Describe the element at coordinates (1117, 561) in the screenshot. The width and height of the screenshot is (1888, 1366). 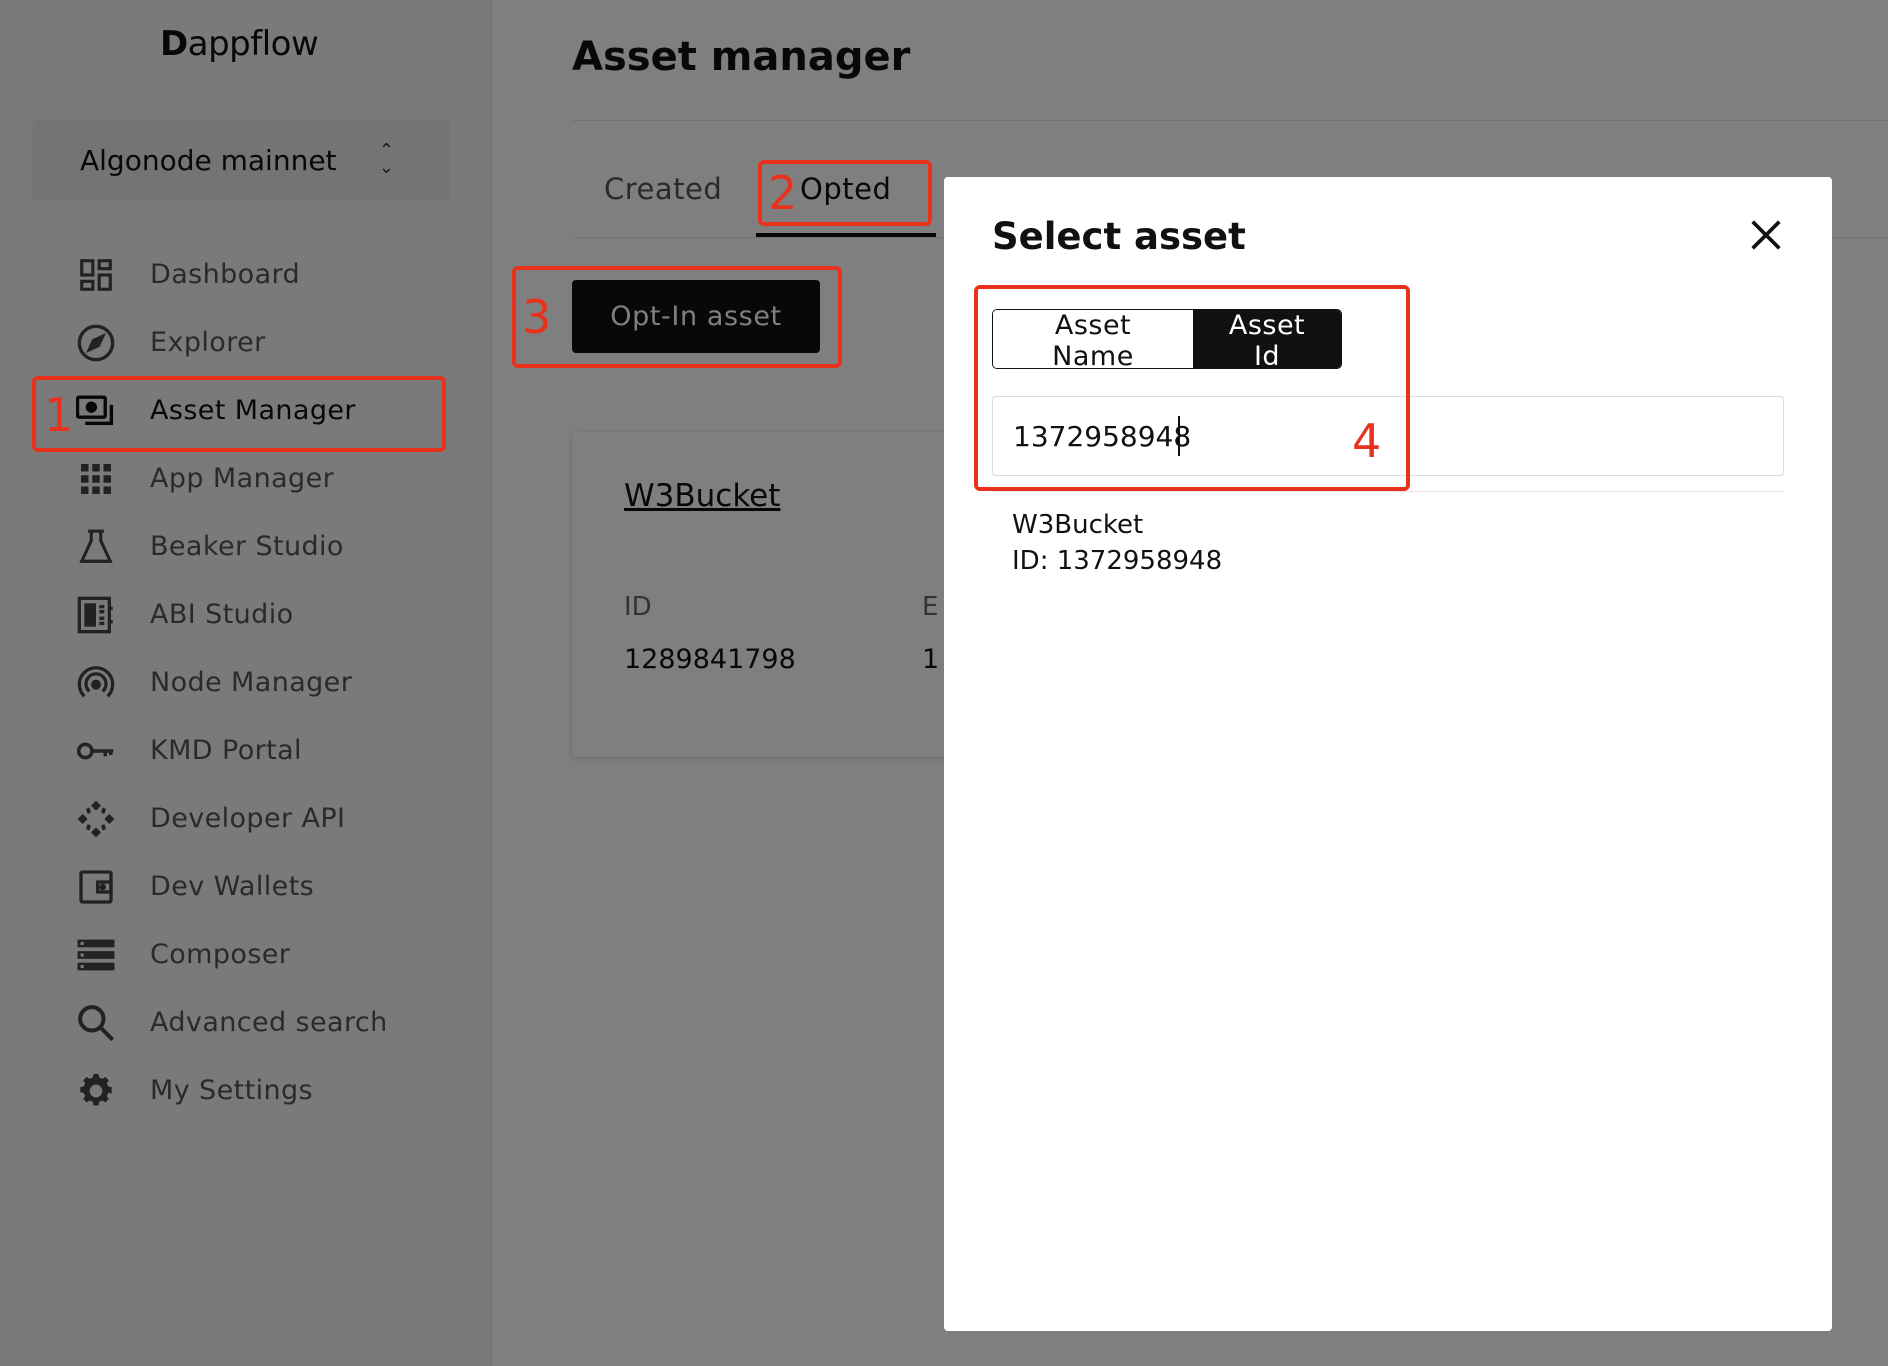
I see `result-asset-id: ID: 1372958948` at that location.